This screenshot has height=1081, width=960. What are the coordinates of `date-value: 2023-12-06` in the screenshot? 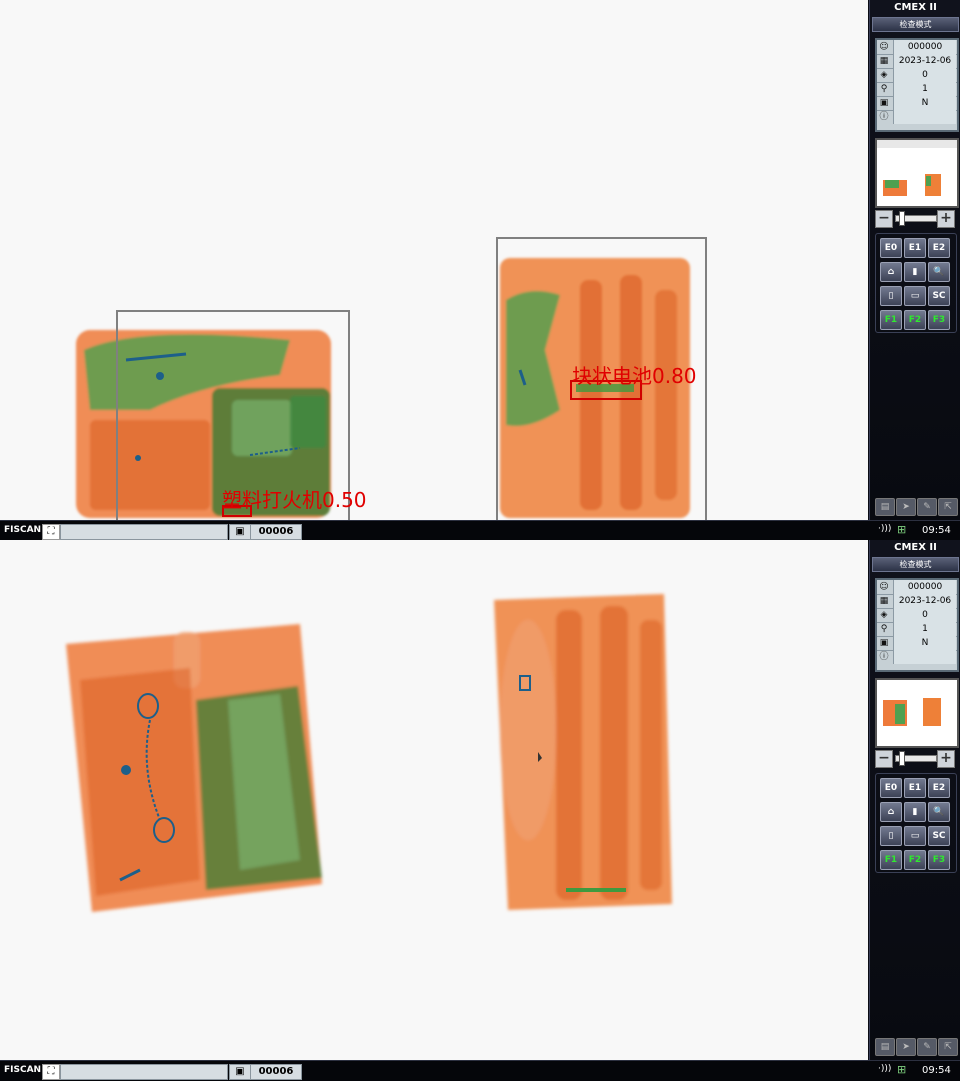 It's located at (924, 601).